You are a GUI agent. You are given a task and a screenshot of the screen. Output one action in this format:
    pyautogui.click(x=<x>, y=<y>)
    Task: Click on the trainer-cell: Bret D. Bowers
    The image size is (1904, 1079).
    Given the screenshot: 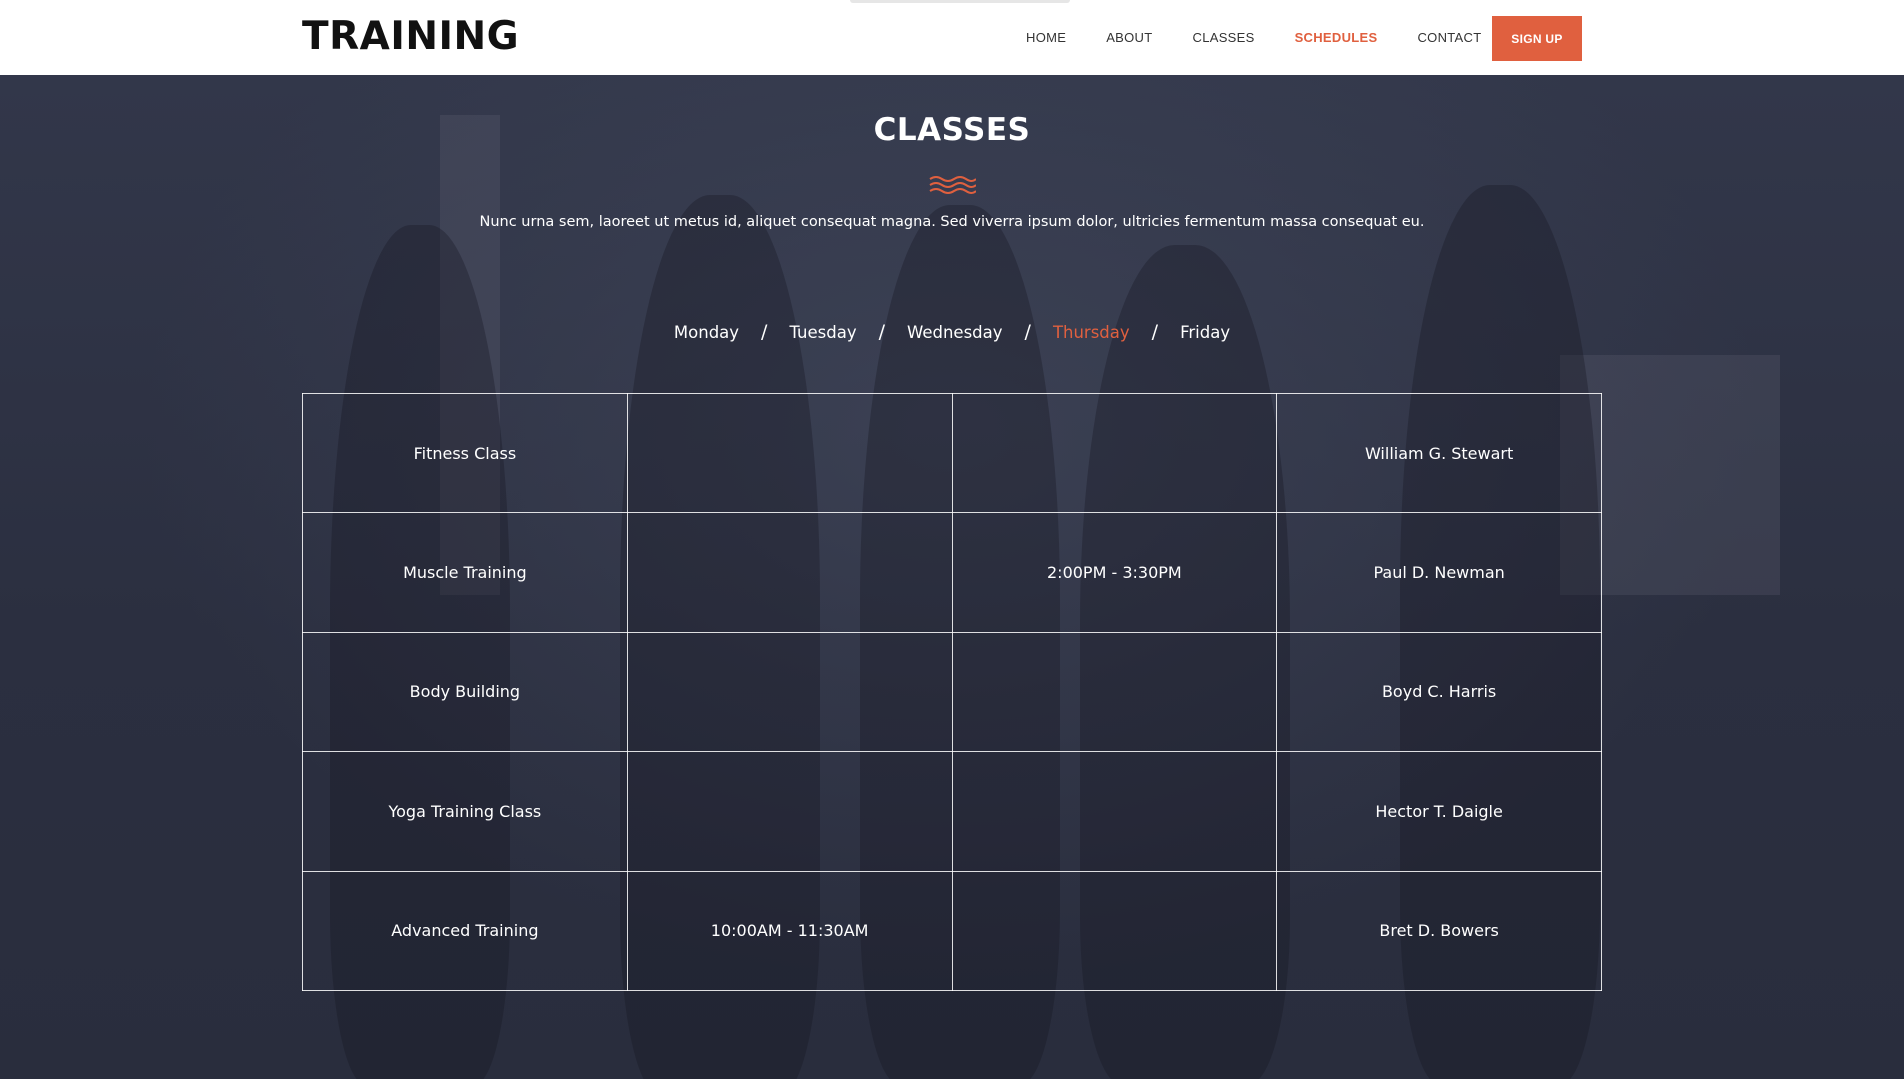 What is the action you would take?
    pyautogui.click(x=1439, y=931)
    